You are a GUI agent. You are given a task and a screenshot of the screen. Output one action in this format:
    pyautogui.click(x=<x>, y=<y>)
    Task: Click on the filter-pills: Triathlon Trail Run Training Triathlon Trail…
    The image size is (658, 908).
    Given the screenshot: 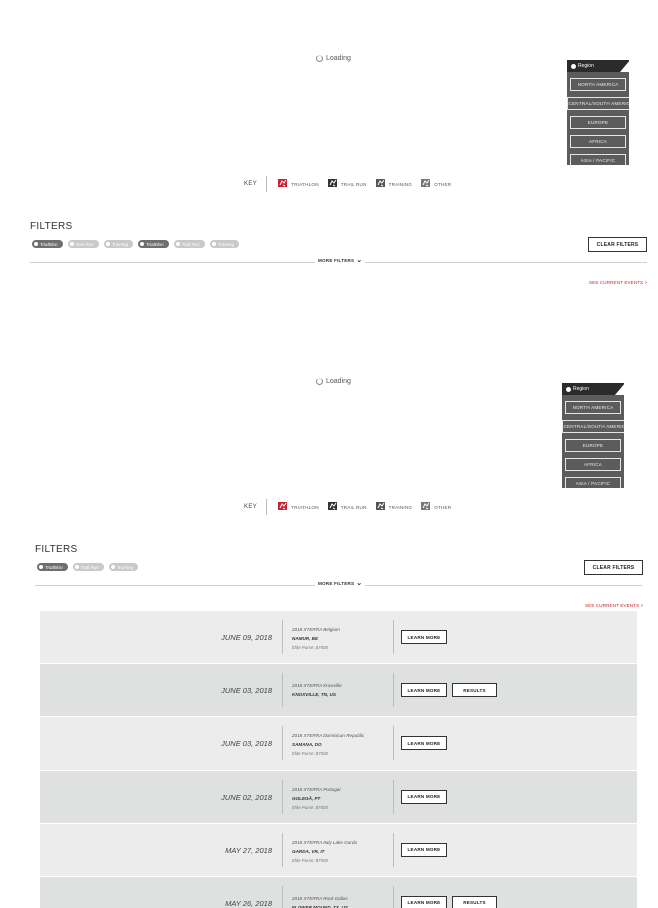 What is the action you would take?
    pyautogui.click(x=136, y=244)
    